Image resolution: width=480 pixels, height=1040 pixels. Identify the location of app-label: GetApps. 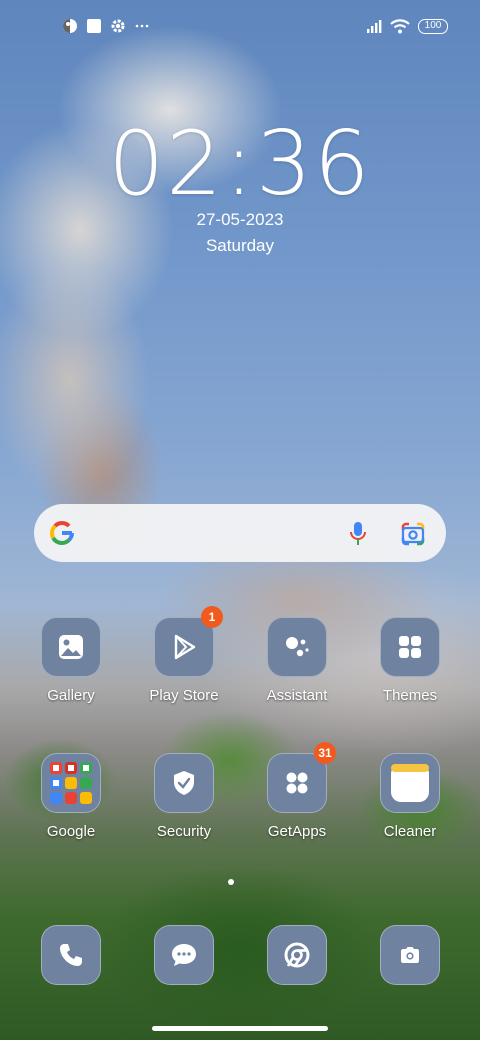
(297, 831).